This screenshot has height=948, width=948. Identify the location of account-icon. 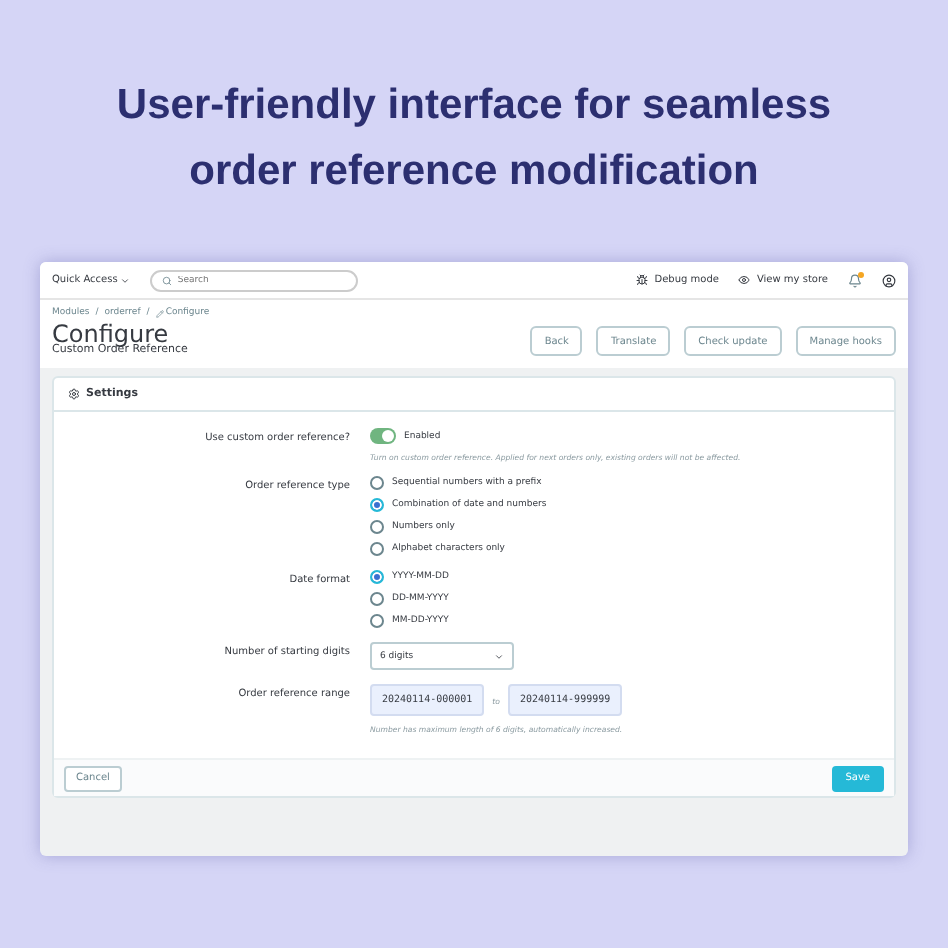
(889, 280).